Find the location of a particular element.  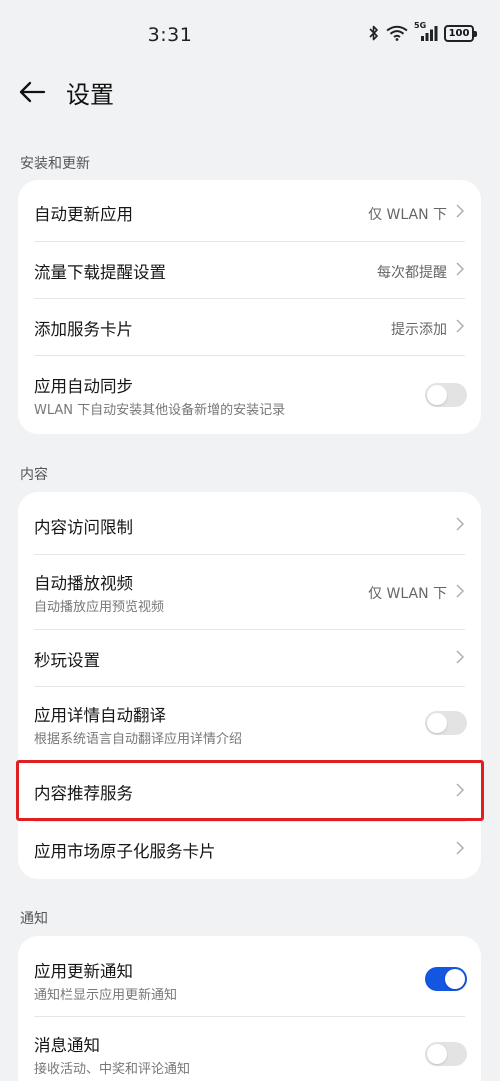

battery-level: 100 is located at coordinates (459, 33).